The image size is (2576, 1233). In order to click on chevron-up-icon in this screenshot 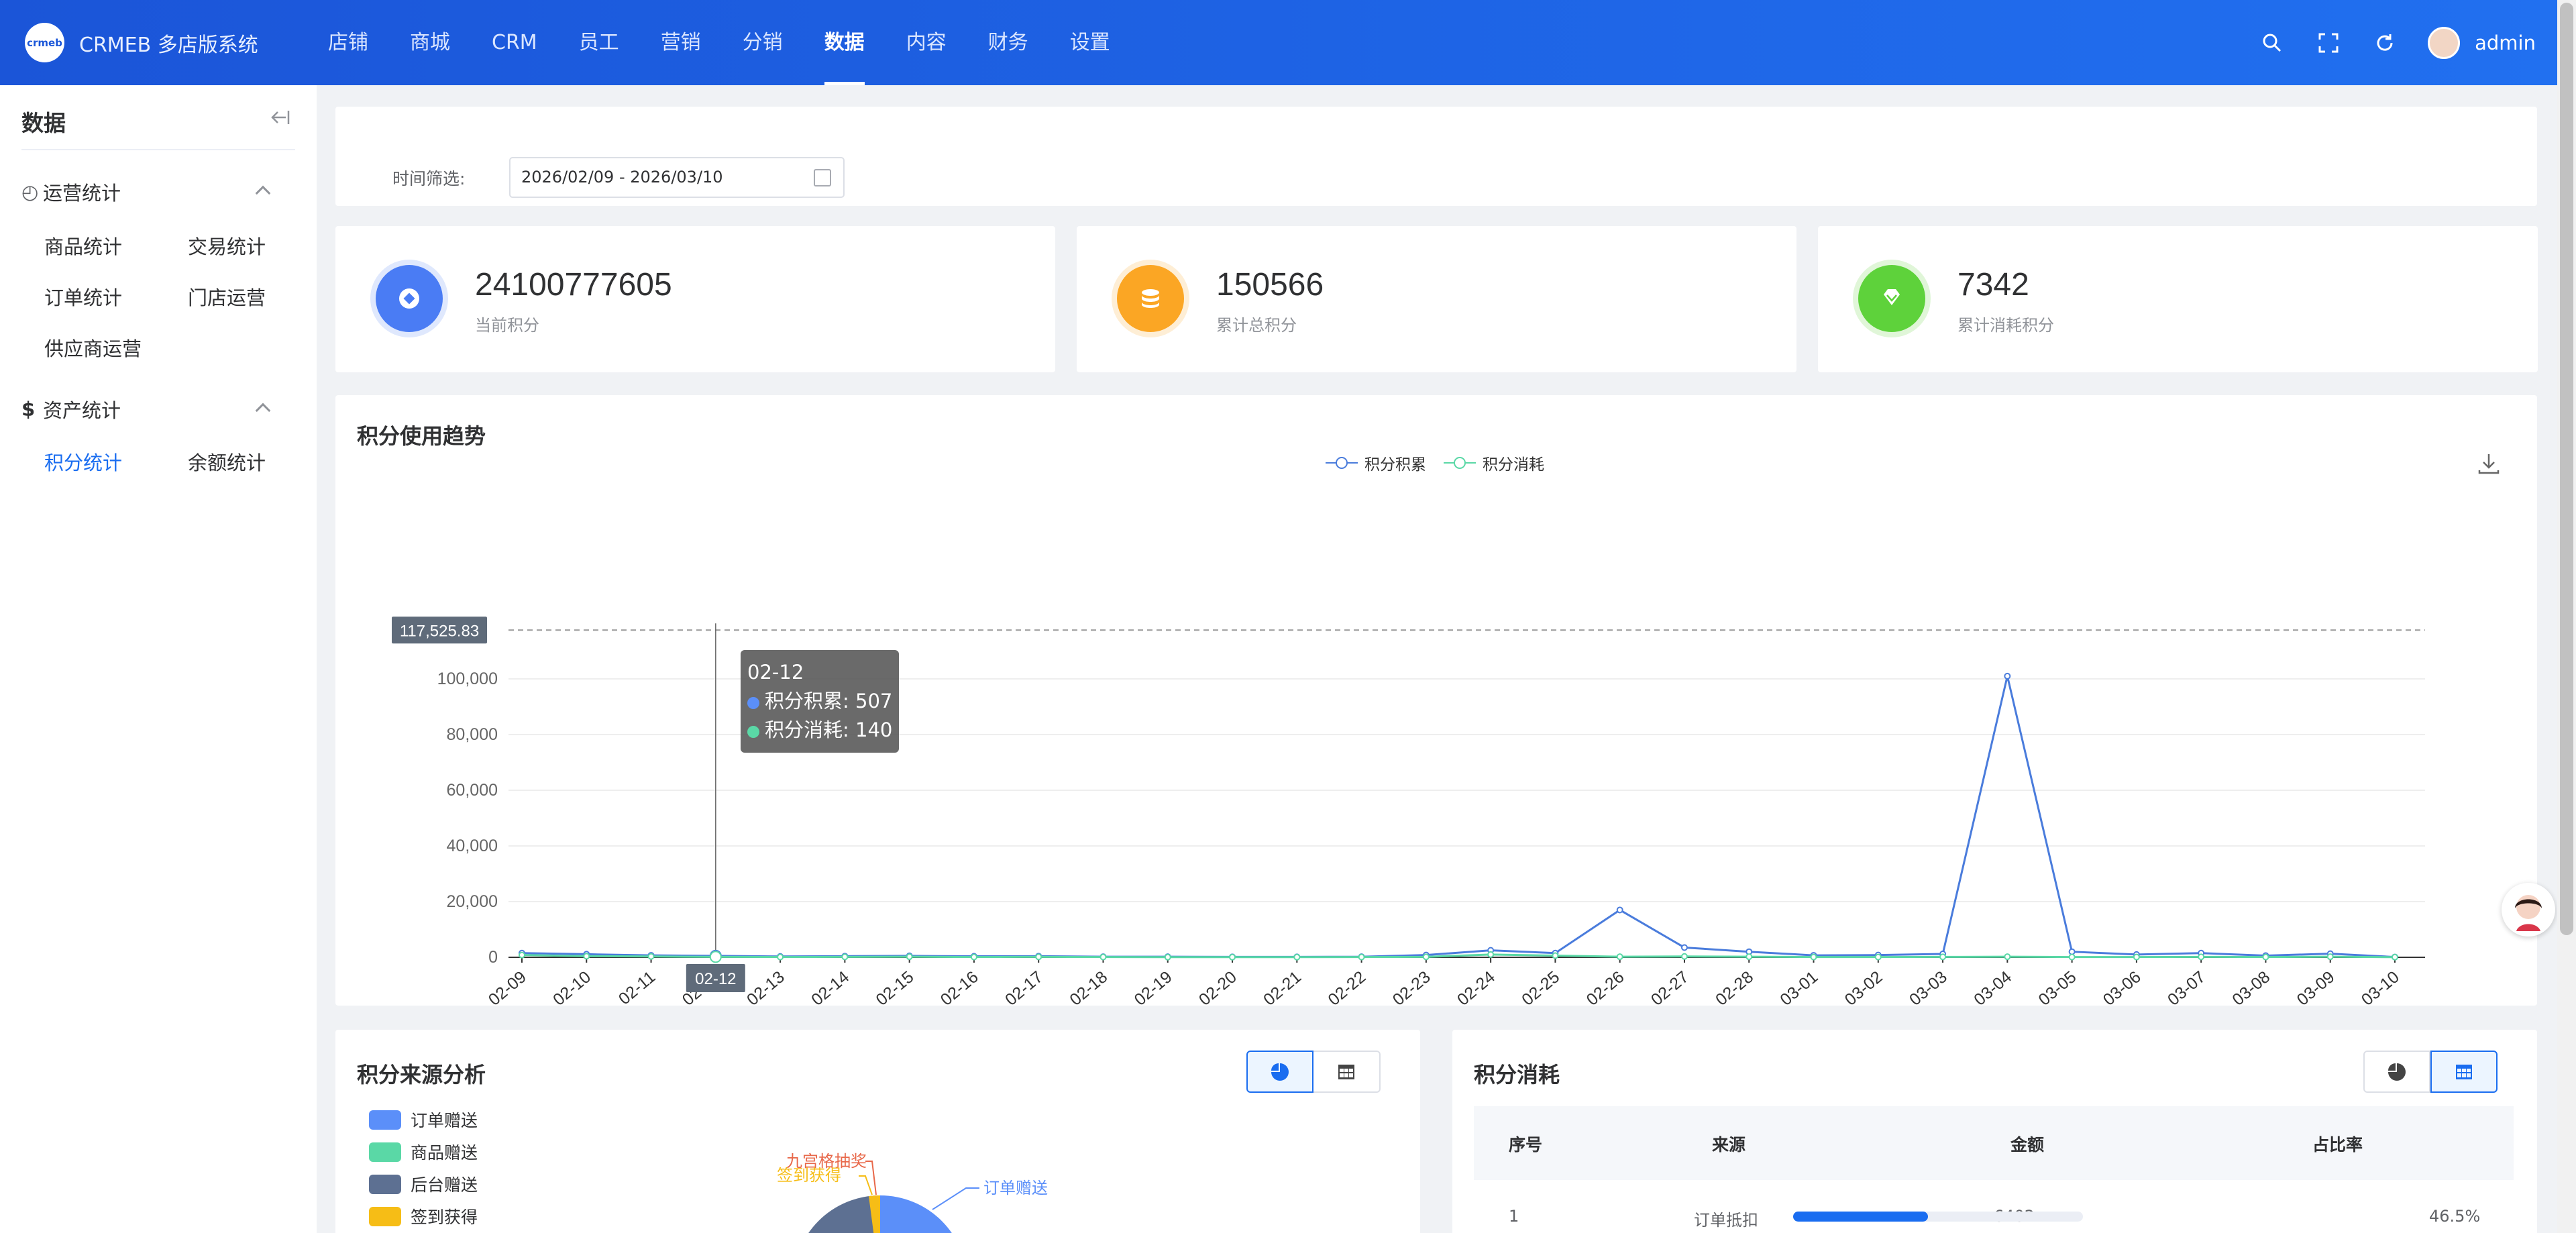, I will do `click(263, 411)`.